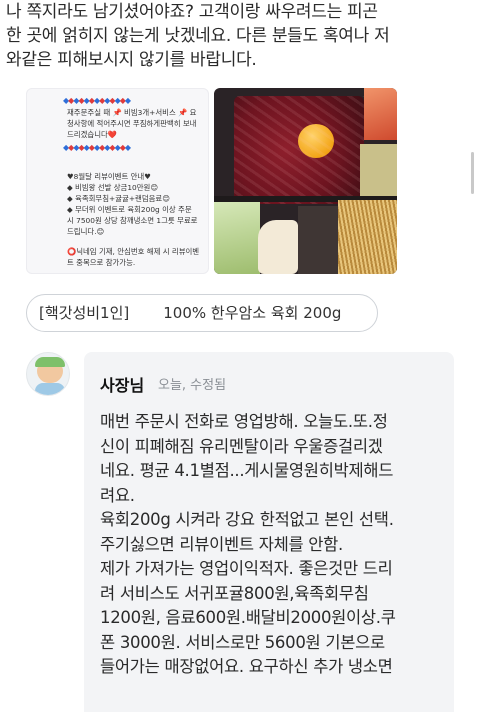 Image resolution: width=480 pixels, height=712 pixels. What do you see at coordinates (192, 385) in the screenshot?
I see `reply-timestamp: 오늘, 수정됨` at bounding box center [192, 385].